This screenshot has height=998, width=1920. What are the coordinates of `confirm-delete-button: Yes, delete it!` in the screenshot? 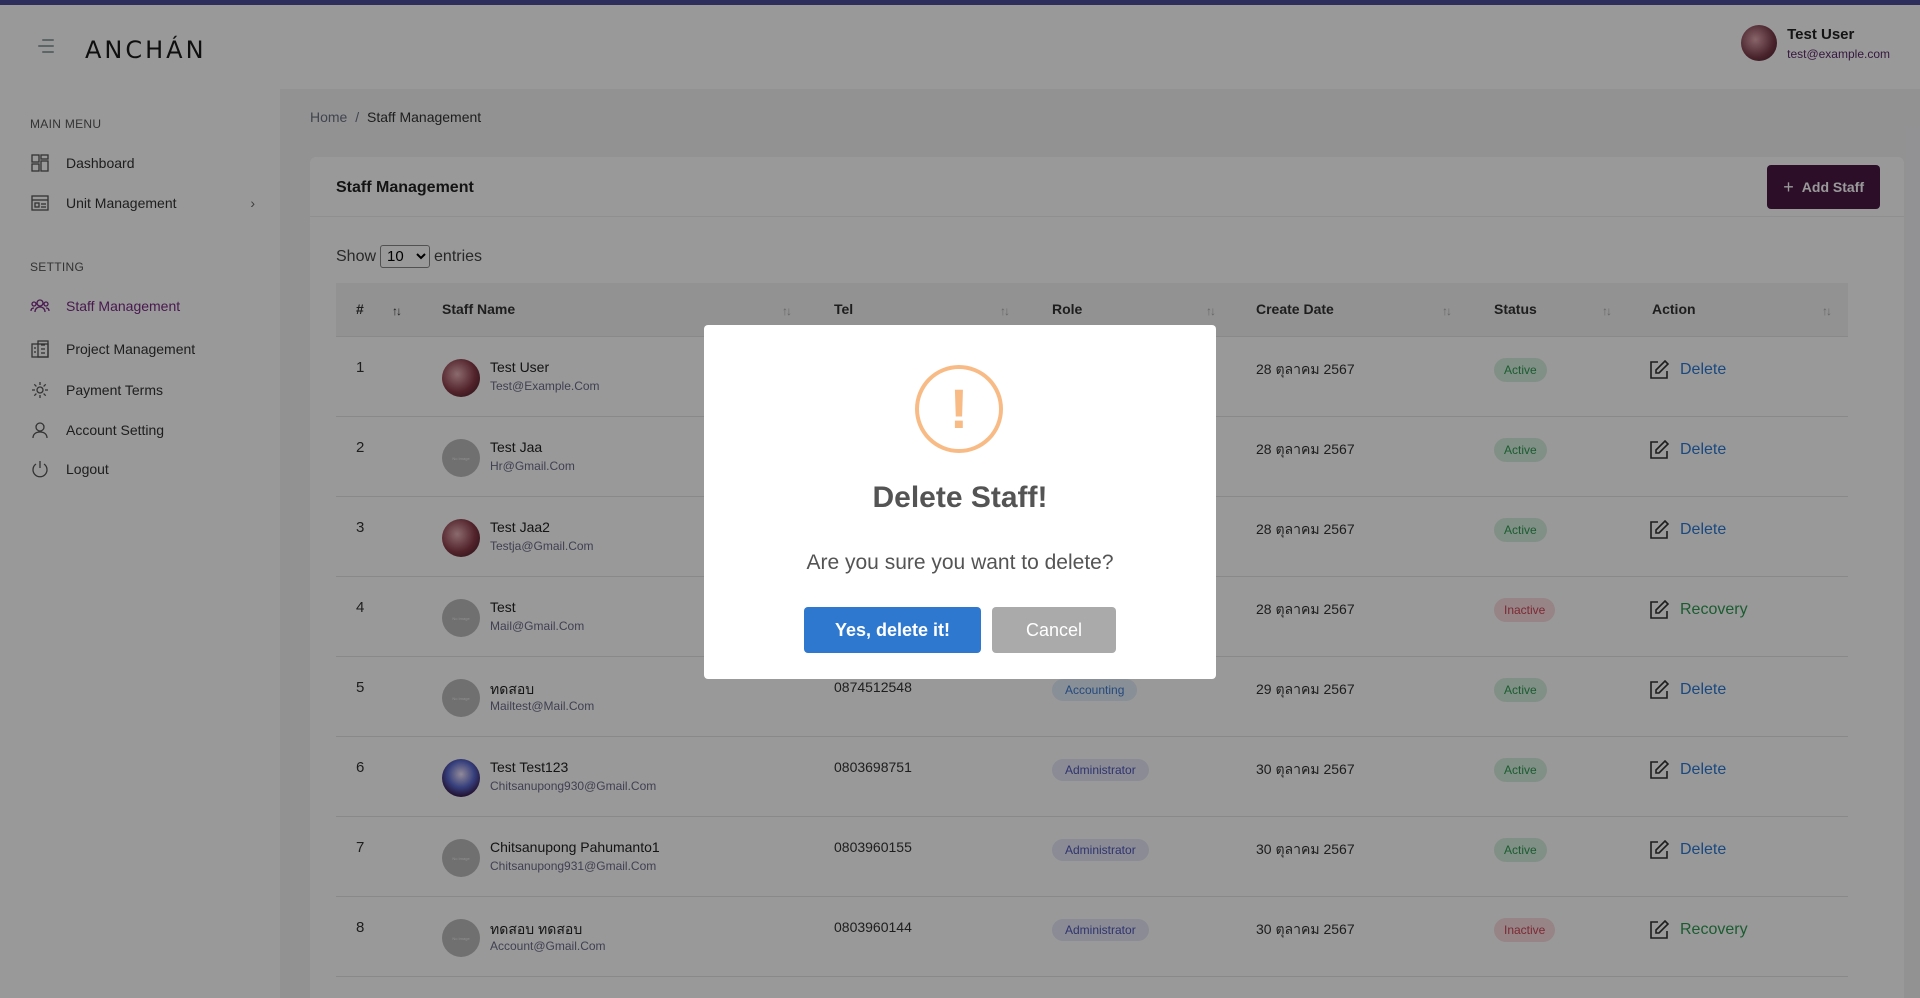 It's located at (892, 630).